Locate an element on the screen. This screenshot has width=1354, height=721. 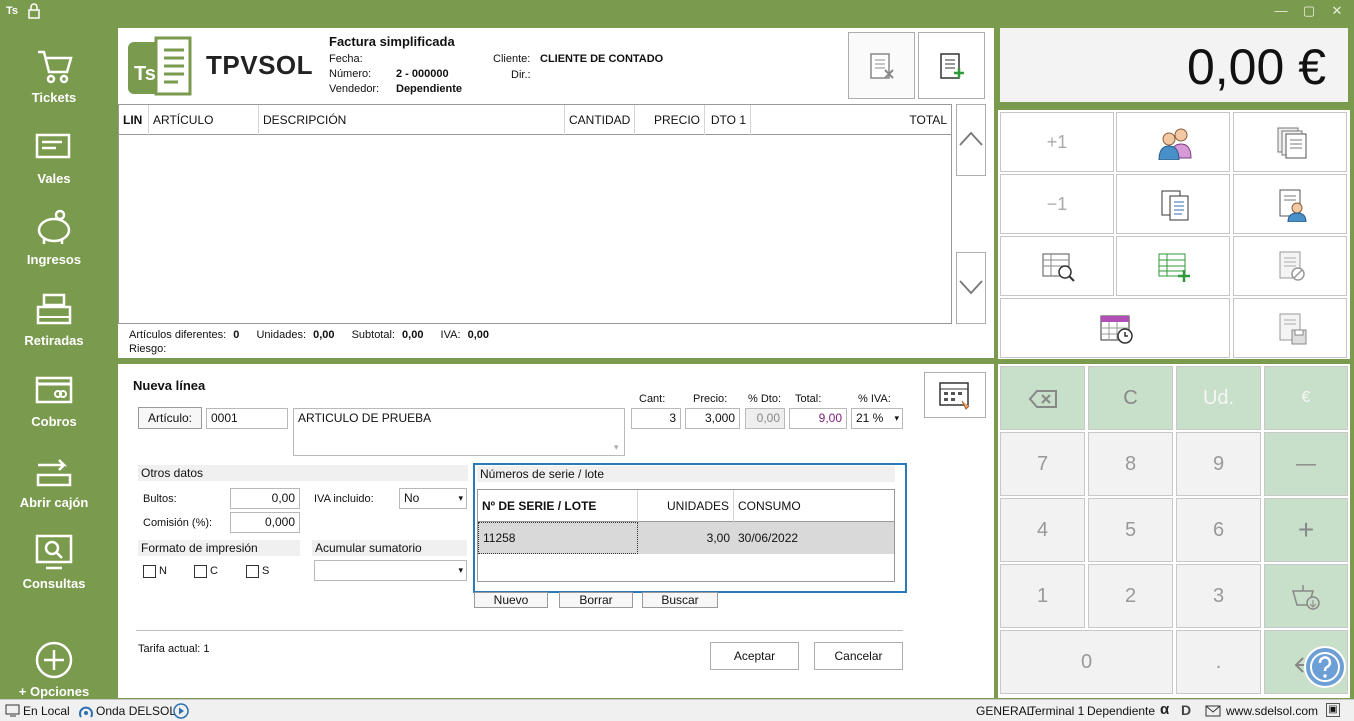
plus-circle-icon is located at coordinates (54, 660).